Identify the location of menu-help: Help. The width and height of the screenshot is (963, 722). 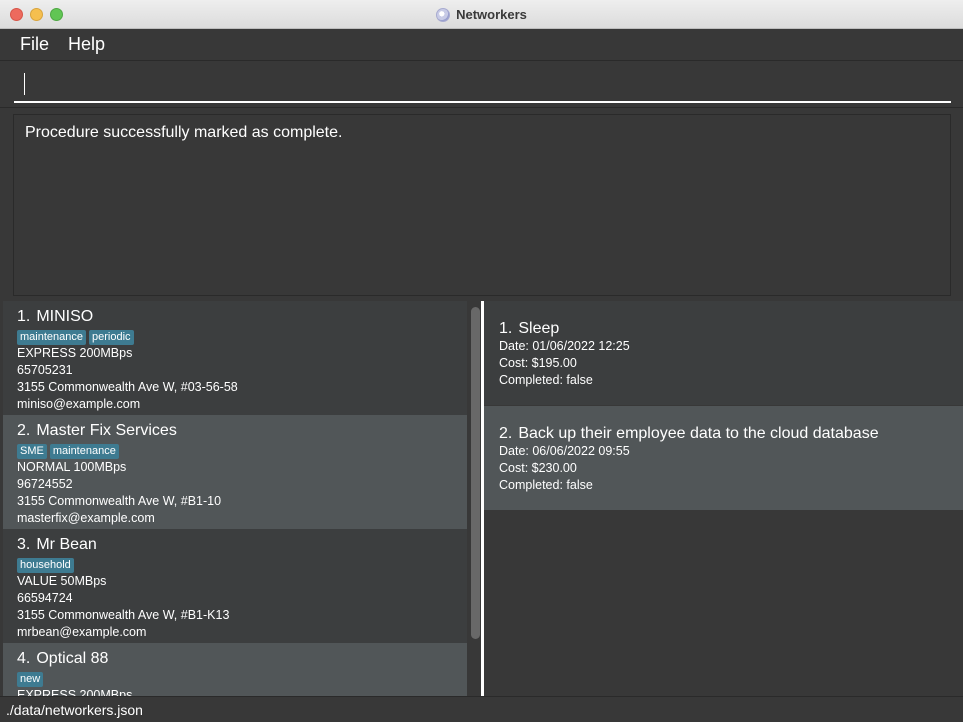
(86, 44).